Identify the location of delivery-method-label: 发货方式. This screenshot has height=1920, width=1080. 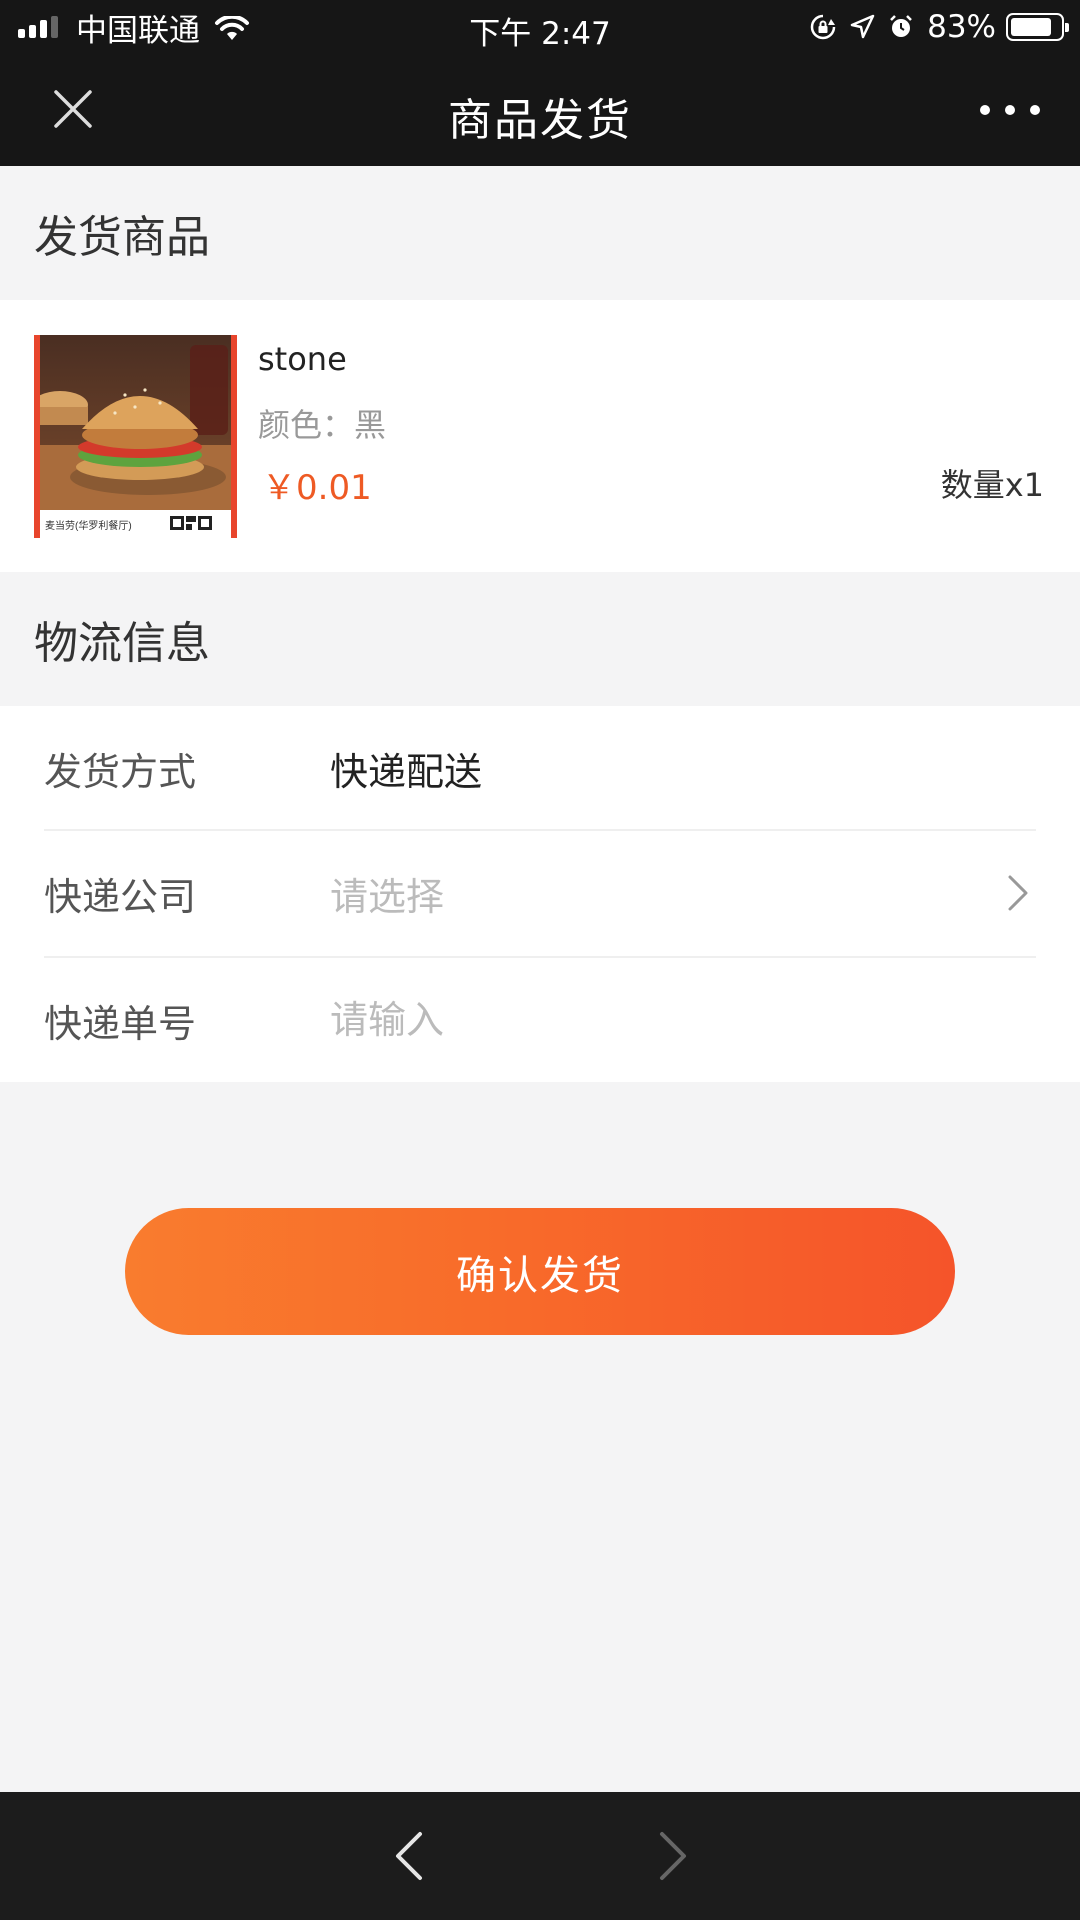
(120, 771).